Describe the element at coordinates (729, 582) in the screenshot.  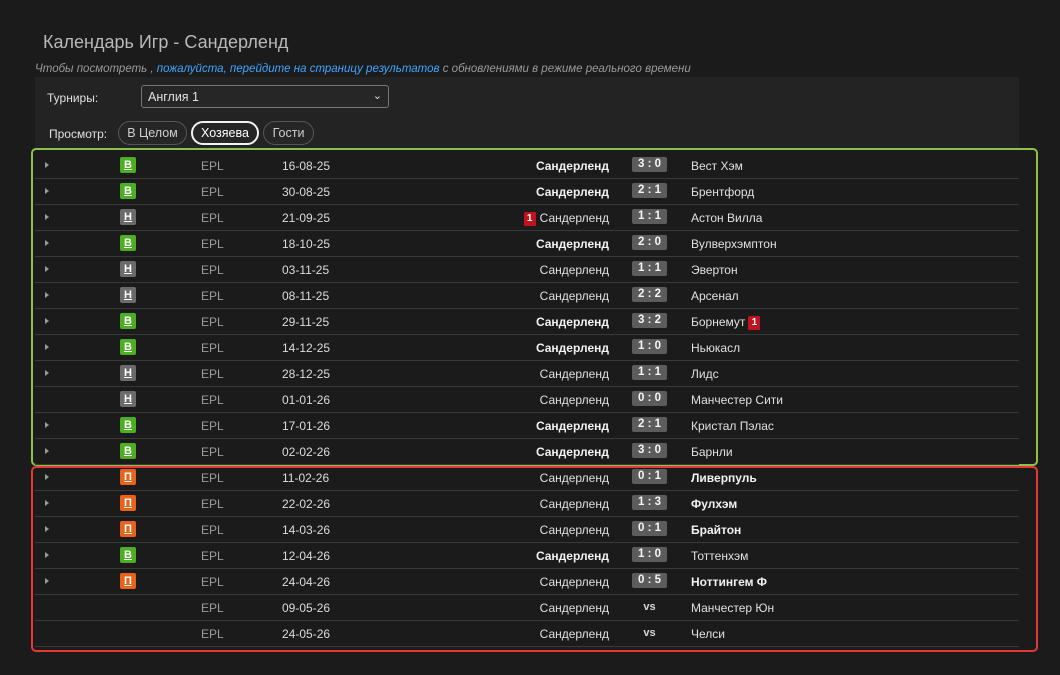
I see `away-team: Ноттингем Ф` at that location.